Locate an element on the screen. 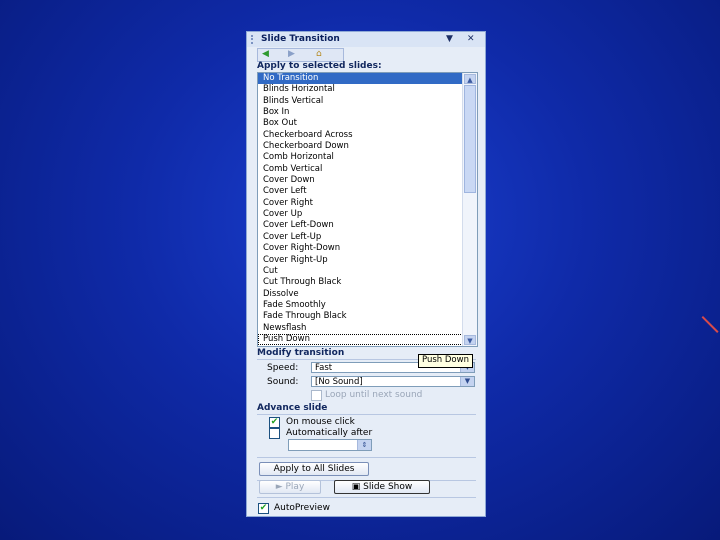  list-item: Box Out is located at coordinates (367, 123).